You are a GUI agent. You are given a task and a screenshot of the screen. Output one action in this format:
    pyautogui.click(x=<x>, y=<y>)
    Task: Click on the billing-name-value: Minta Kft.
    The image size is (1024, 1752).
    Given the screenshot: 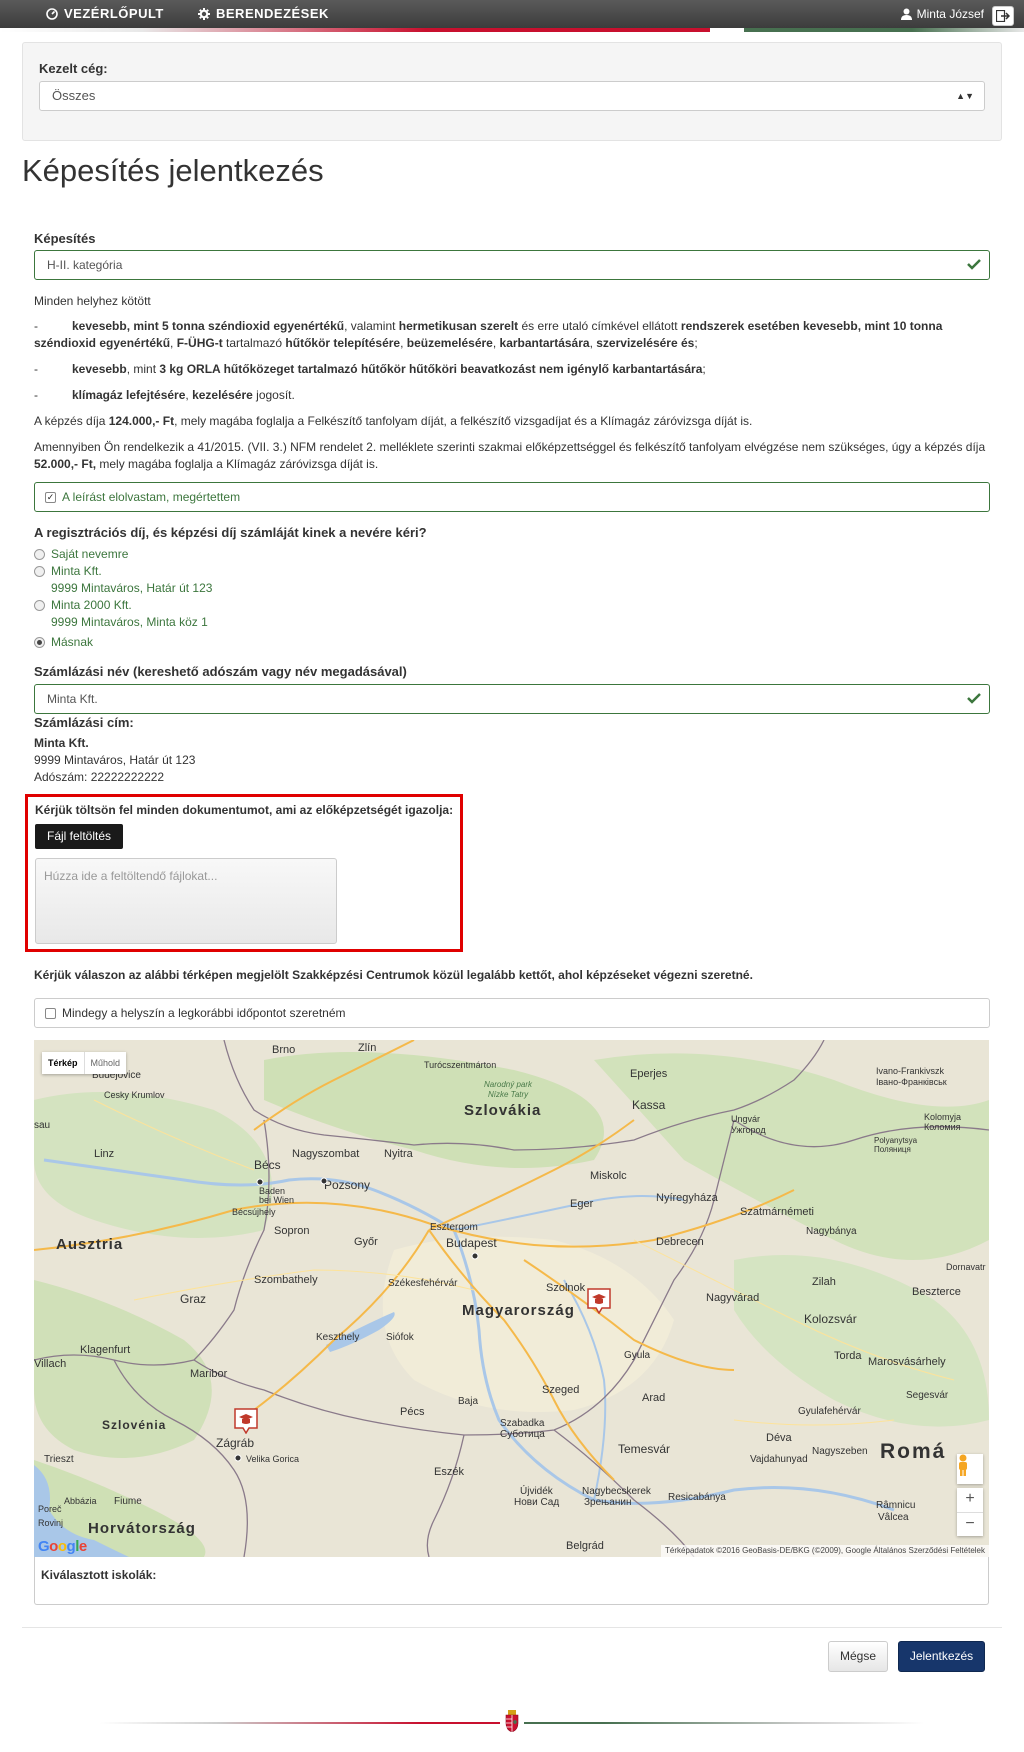 What is the action you would take?
    pyautogui.click(x=72, y=699)
    